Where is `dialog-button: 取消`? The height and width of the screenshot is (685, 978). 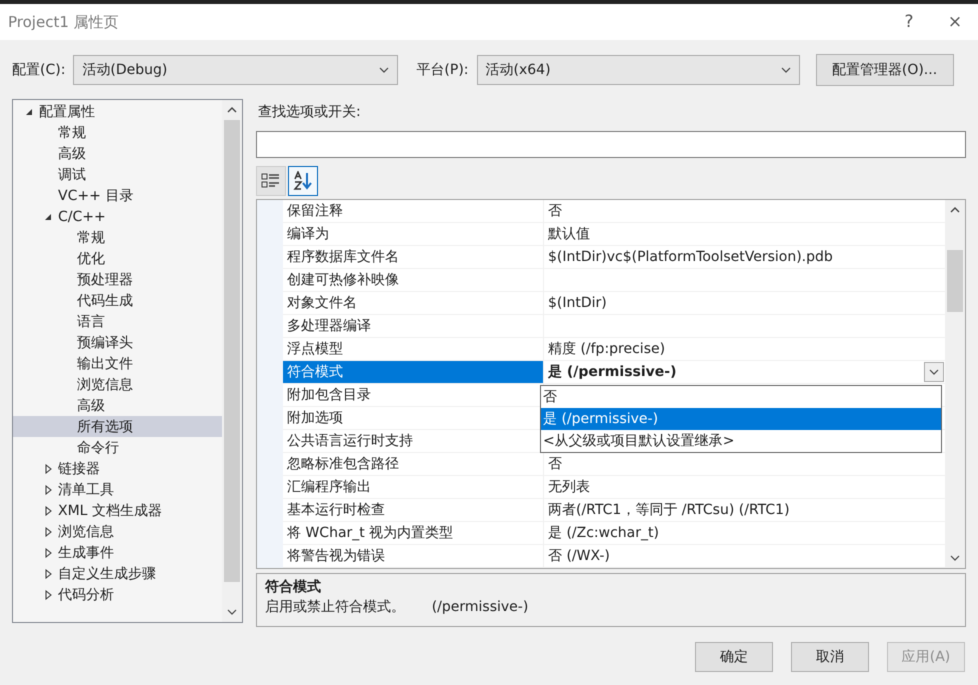 dialog-button: 取消 is located at coordinates (830, 657).